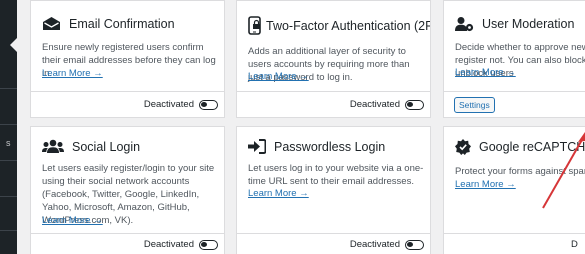 Image resolution: width=585 pixels, height=254 pixels. I want to click on card-title: Two-Factor Authentication (2FA), so click(348, 25).